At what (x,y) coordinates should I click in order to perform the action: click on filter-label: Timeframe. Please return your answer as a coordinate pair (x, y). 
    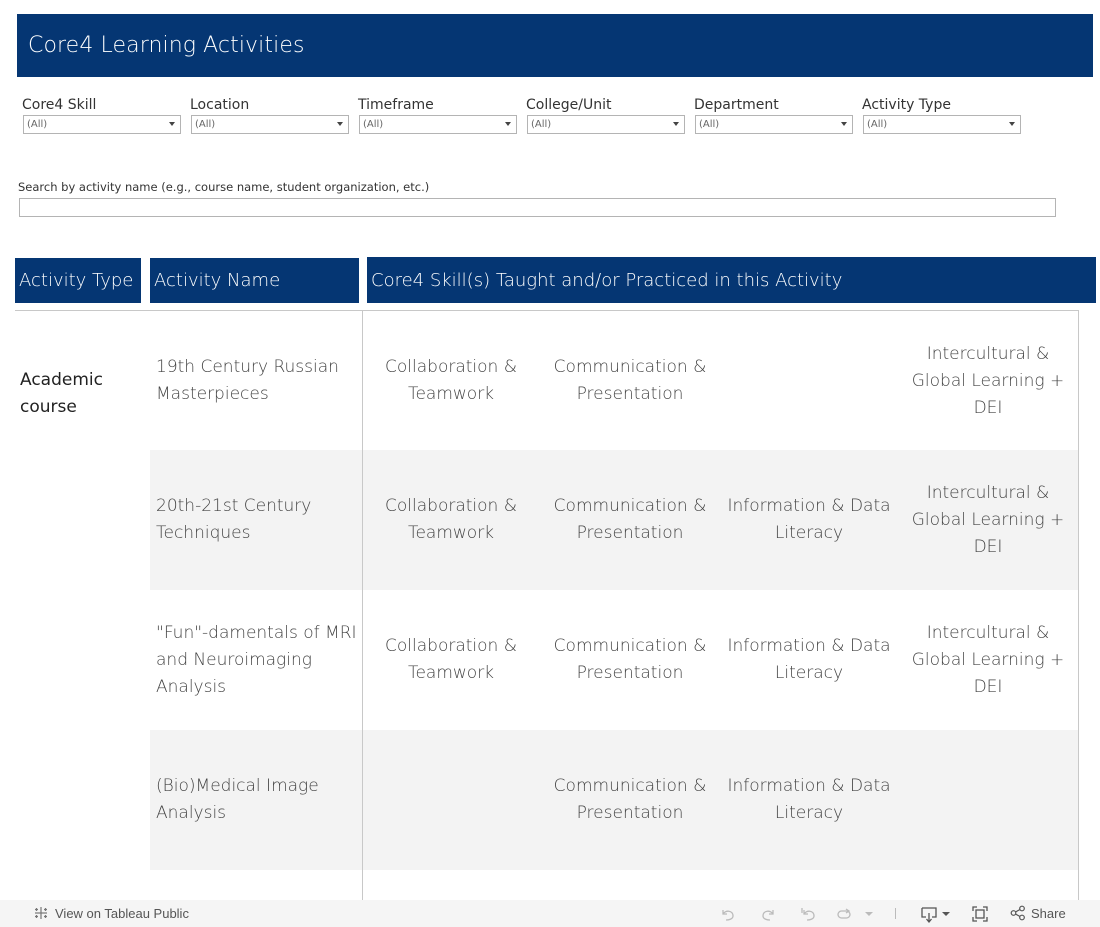
    Looking at the image, I should click on (396, 105).